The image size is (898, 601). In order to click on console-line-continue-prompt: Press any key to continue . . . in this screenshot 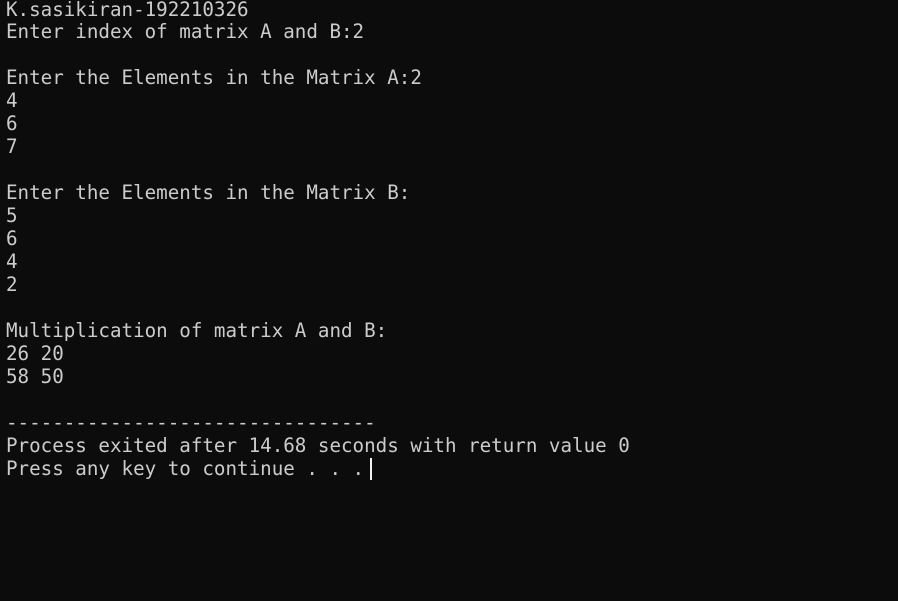, I will do `click(452, 468)`.